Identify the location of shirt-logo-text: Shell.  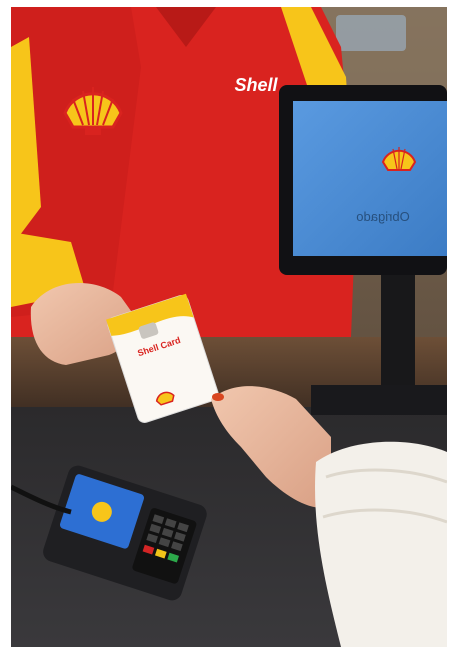
(256, 85).